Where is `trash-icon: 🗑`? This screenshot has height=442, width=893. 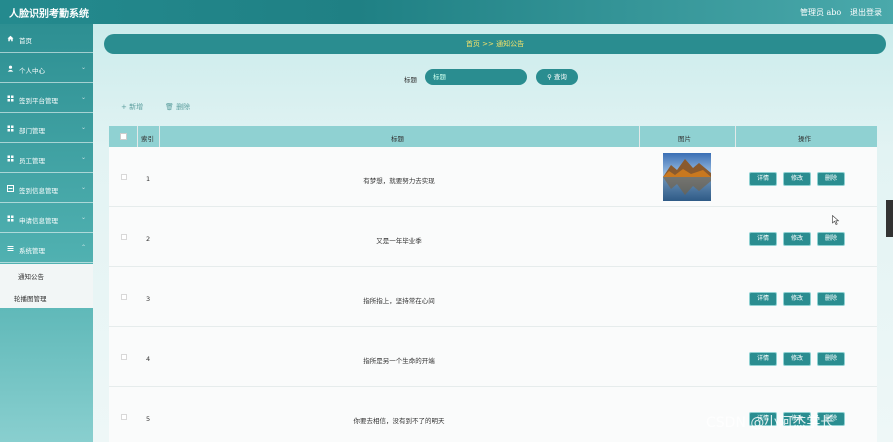 trash-icon: 🗑 is located at coordinates (169, 107).